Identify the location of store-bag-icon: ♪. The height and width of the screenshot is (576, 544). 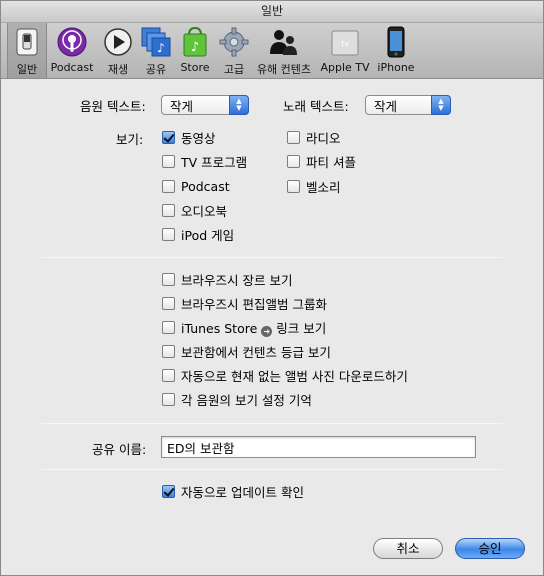
(195, 42).